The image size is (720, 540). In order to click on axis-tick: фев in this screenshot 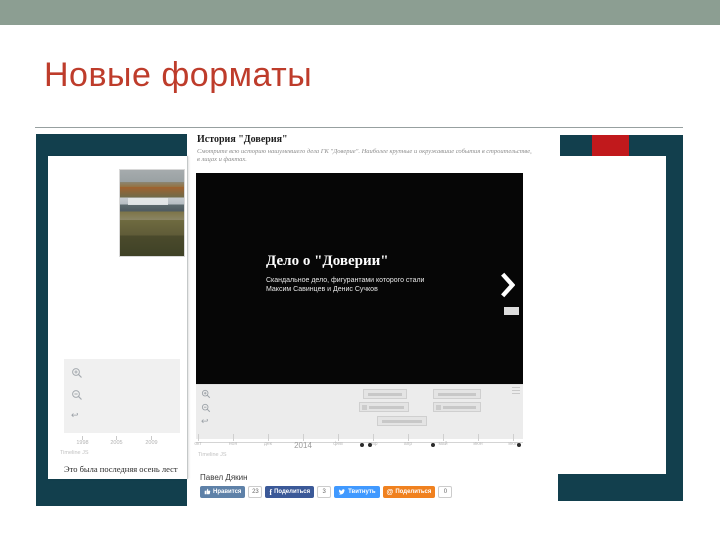, I will do `click(338, 440)`.